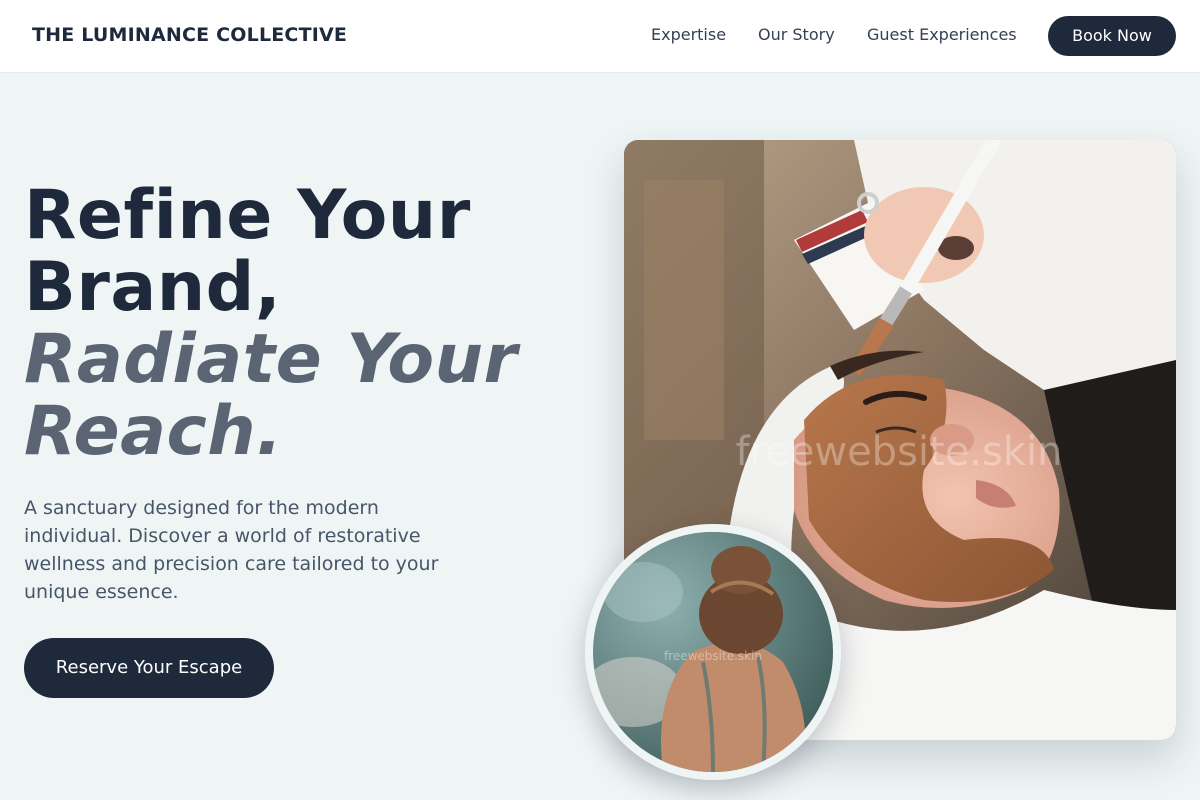  I want to click on headline-accent-line-2: Reach., so click(153, 431).